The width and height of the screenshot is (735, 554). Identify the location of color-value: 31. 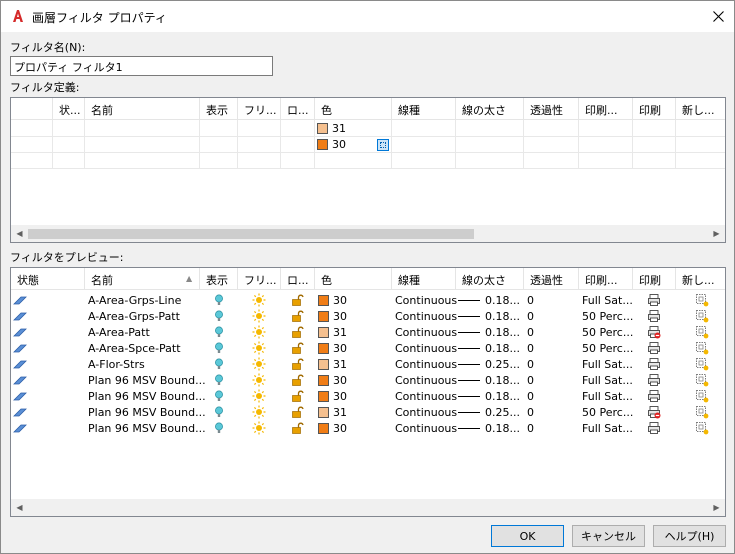
(339, 128).